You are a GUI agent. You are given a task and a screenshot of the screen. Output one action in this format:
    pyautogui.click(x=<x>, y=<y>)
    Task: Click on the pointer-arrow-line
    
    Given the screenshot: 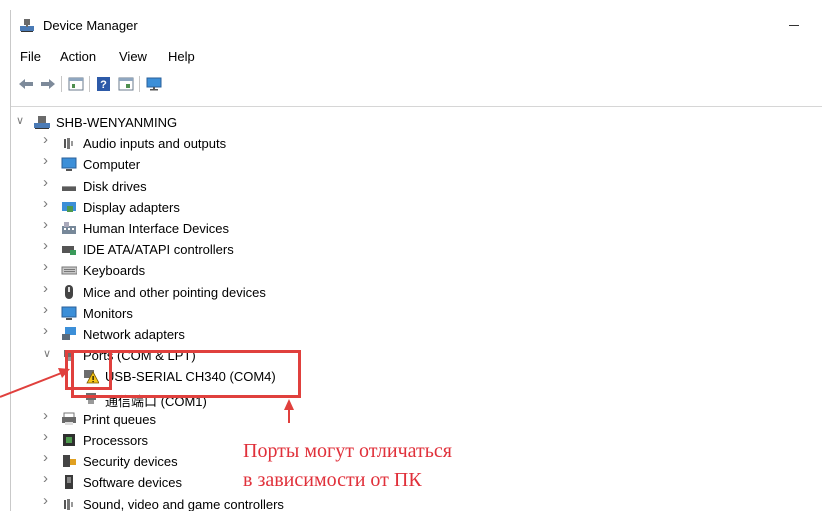 What is the action you would take?
    pyautogui.click(x=32, y=384)
    